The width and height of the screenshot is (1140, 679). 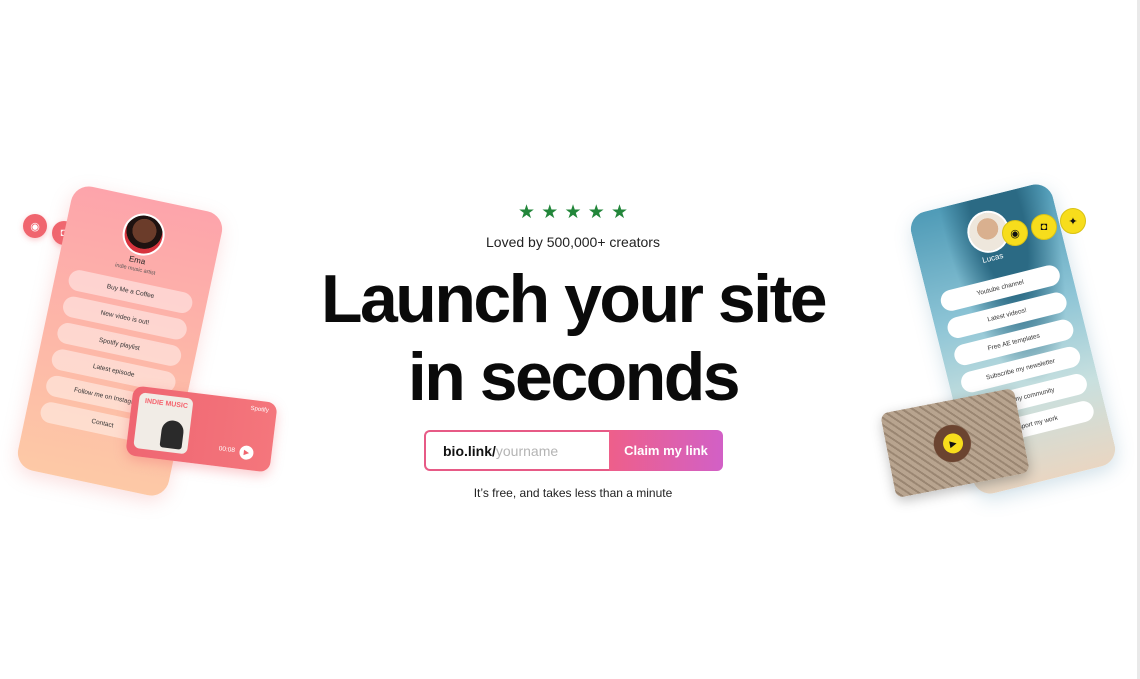 I want to click on username-input, so click(x=550, y=450).